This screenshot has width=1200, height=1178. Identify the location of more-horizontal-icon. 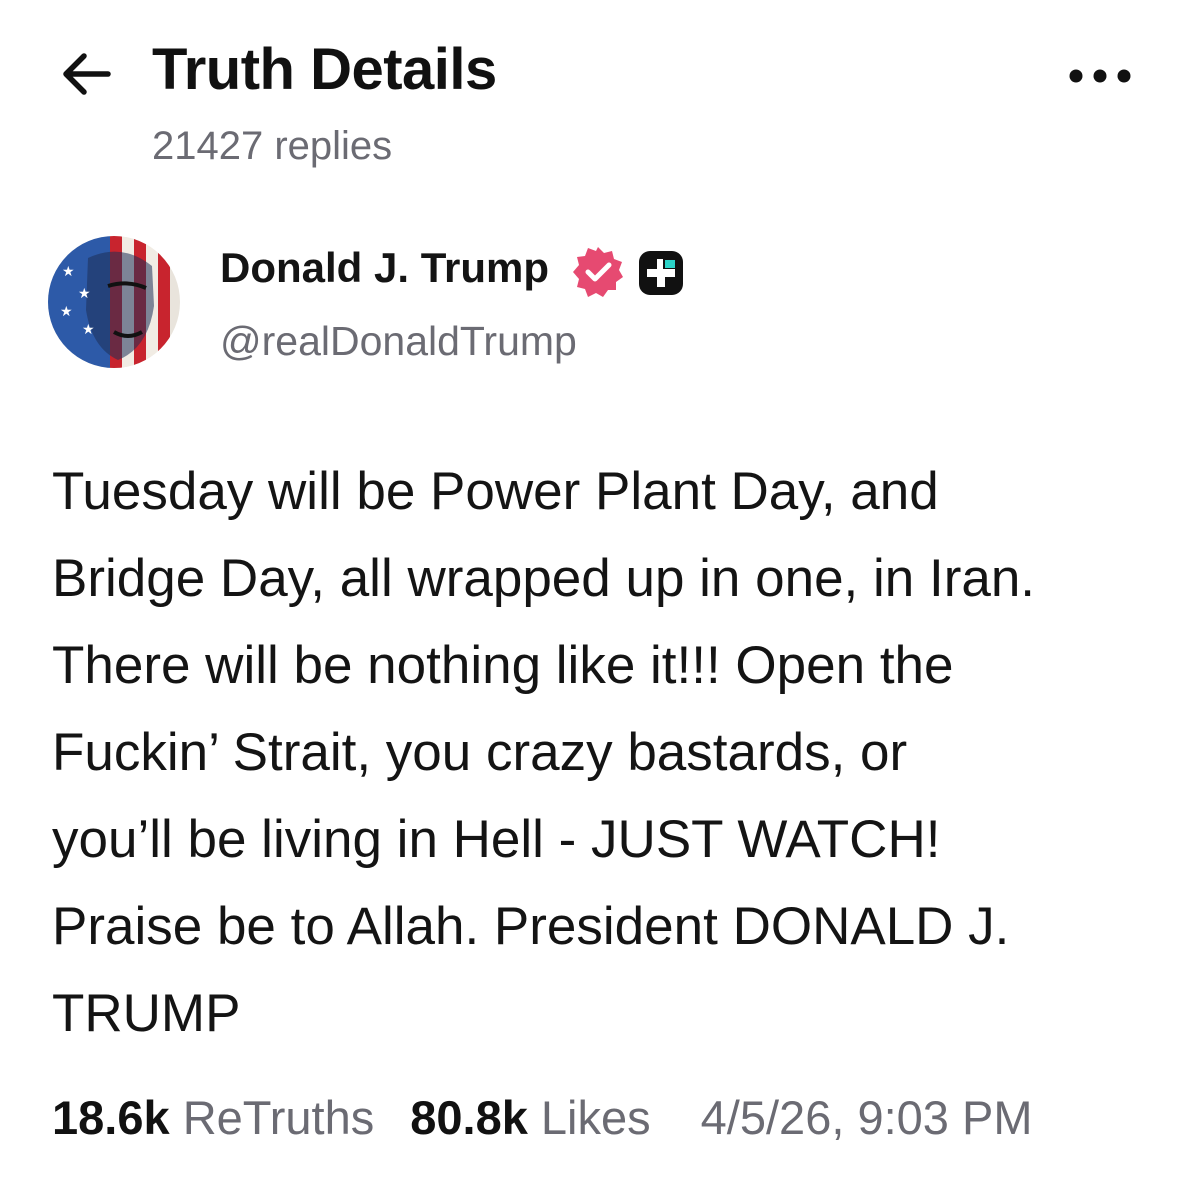
(1100, 76).